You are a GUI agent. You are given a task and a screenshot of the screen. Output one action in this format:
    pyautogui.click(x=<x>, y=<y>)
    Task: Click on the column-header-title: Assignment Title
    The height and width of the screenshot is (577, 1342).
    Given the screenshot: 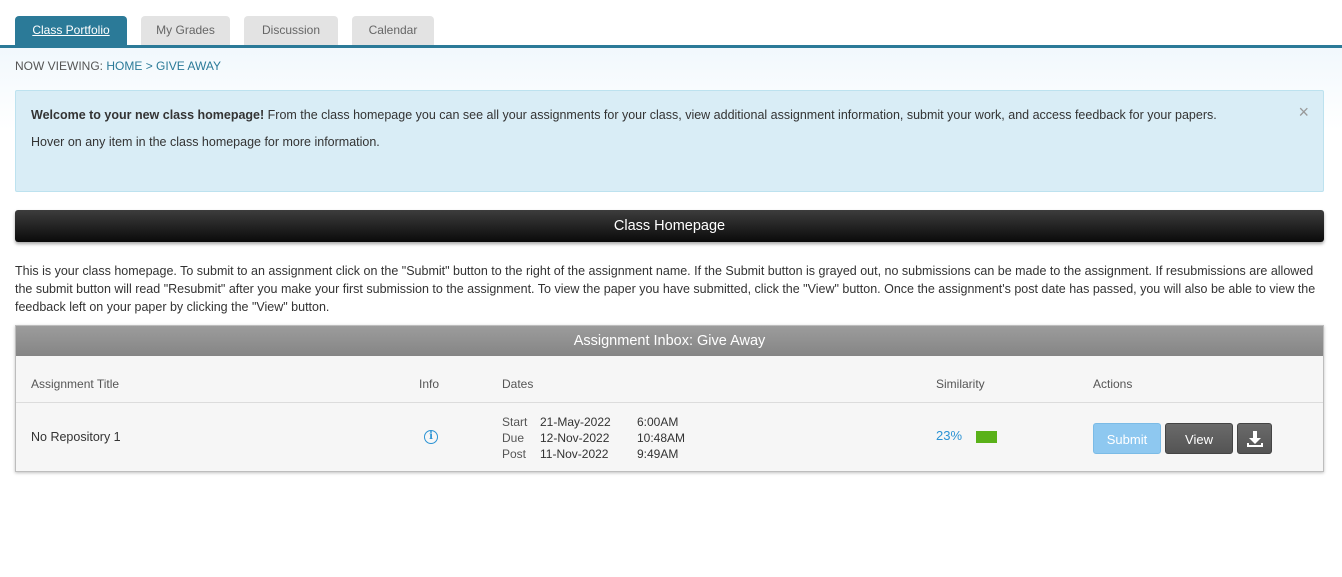 What is the action you would take?
    pyautogui.click(x=75, y=384)
    